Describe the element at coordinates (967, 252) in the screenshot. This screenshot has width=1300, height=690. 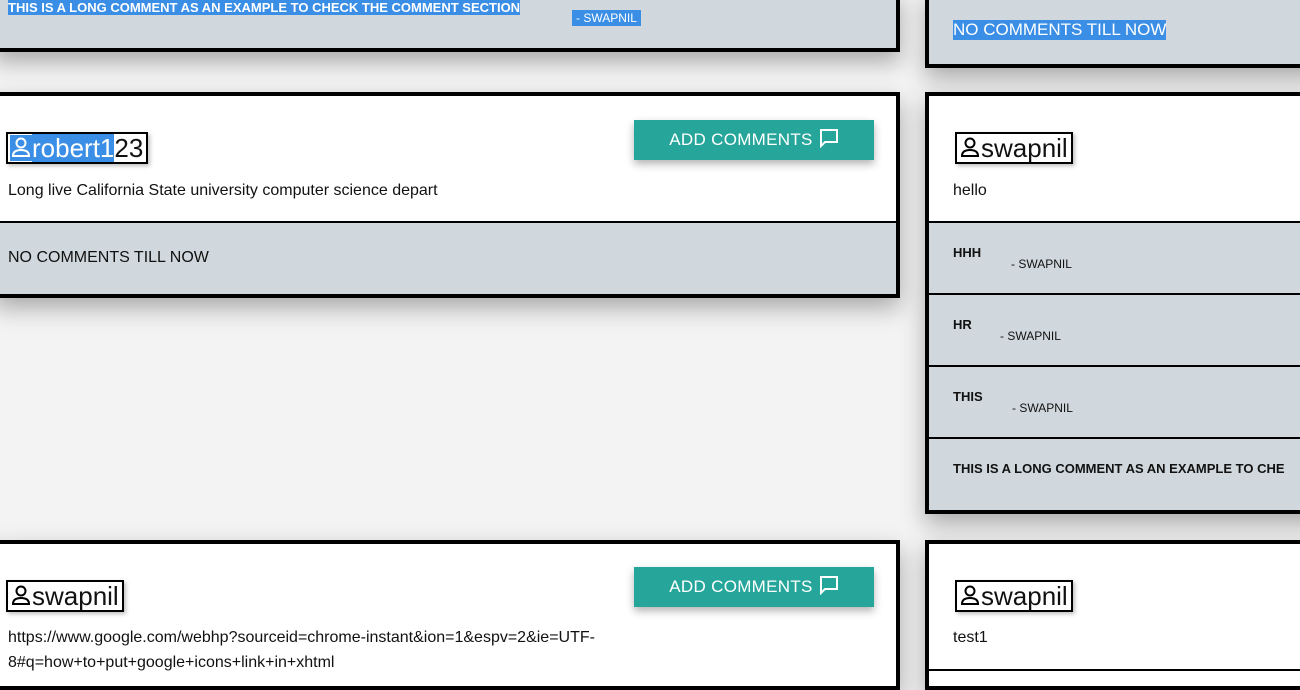
I see `comment-text: HHH` at that location.